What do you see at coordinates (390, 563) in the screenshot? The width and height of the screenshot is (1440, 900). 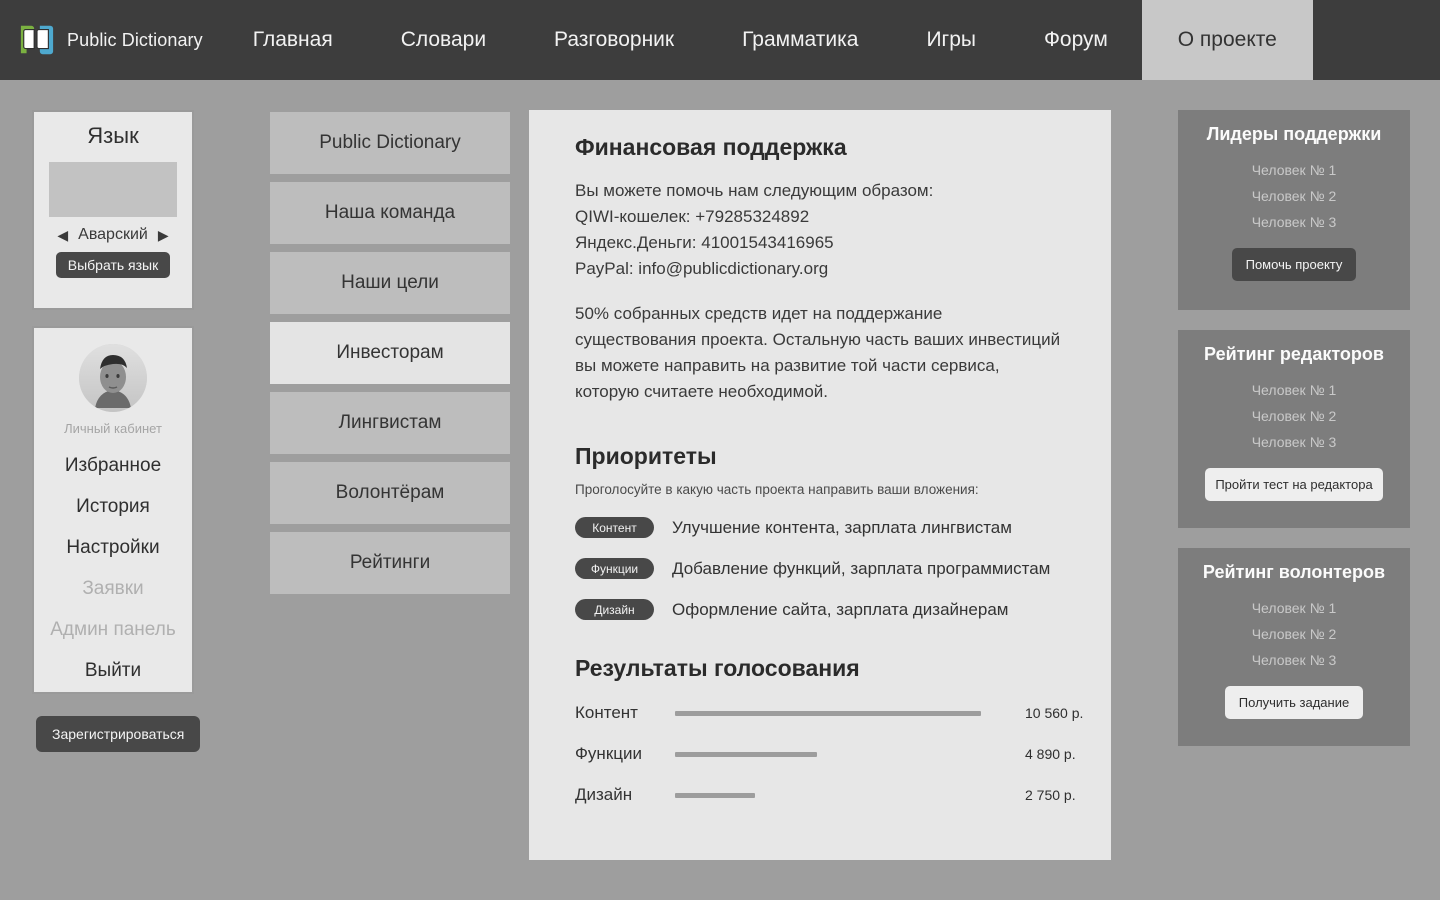 I see `section-nav-item-reytingi: Рейтинги` at bounding box center [390, 563].